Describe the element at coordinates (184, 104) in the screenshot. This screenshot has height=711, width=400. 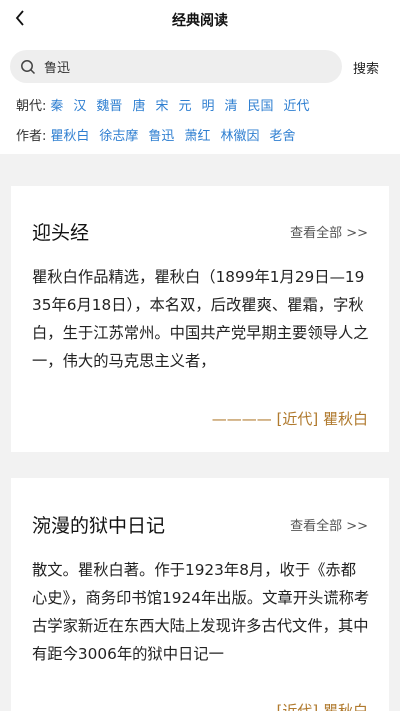
I see `dynasty-option: 元` at that location.